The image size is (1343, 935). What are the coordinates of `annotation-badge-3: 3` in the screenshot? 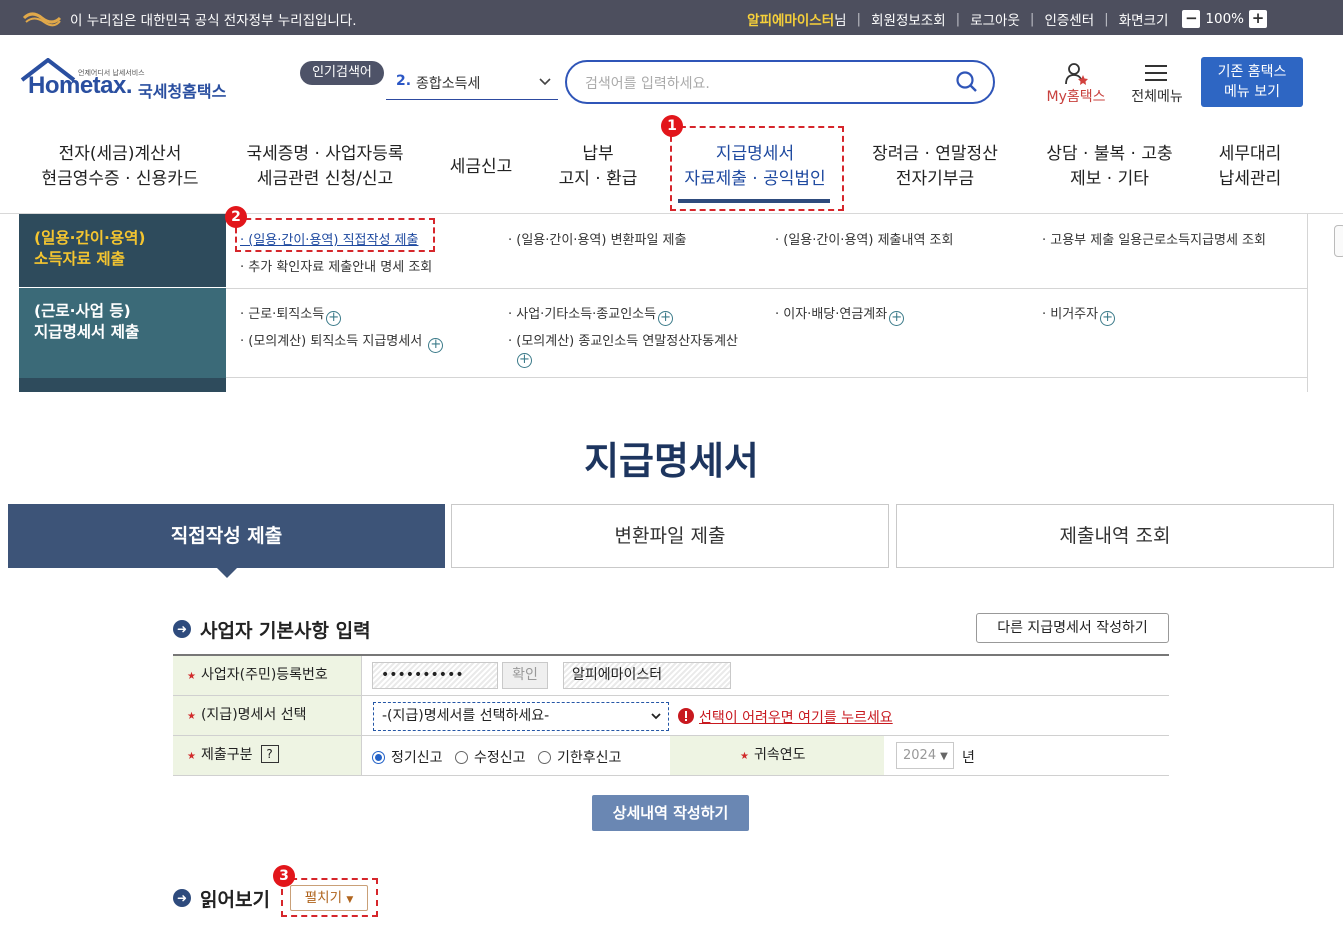 It's located at (284, 876).